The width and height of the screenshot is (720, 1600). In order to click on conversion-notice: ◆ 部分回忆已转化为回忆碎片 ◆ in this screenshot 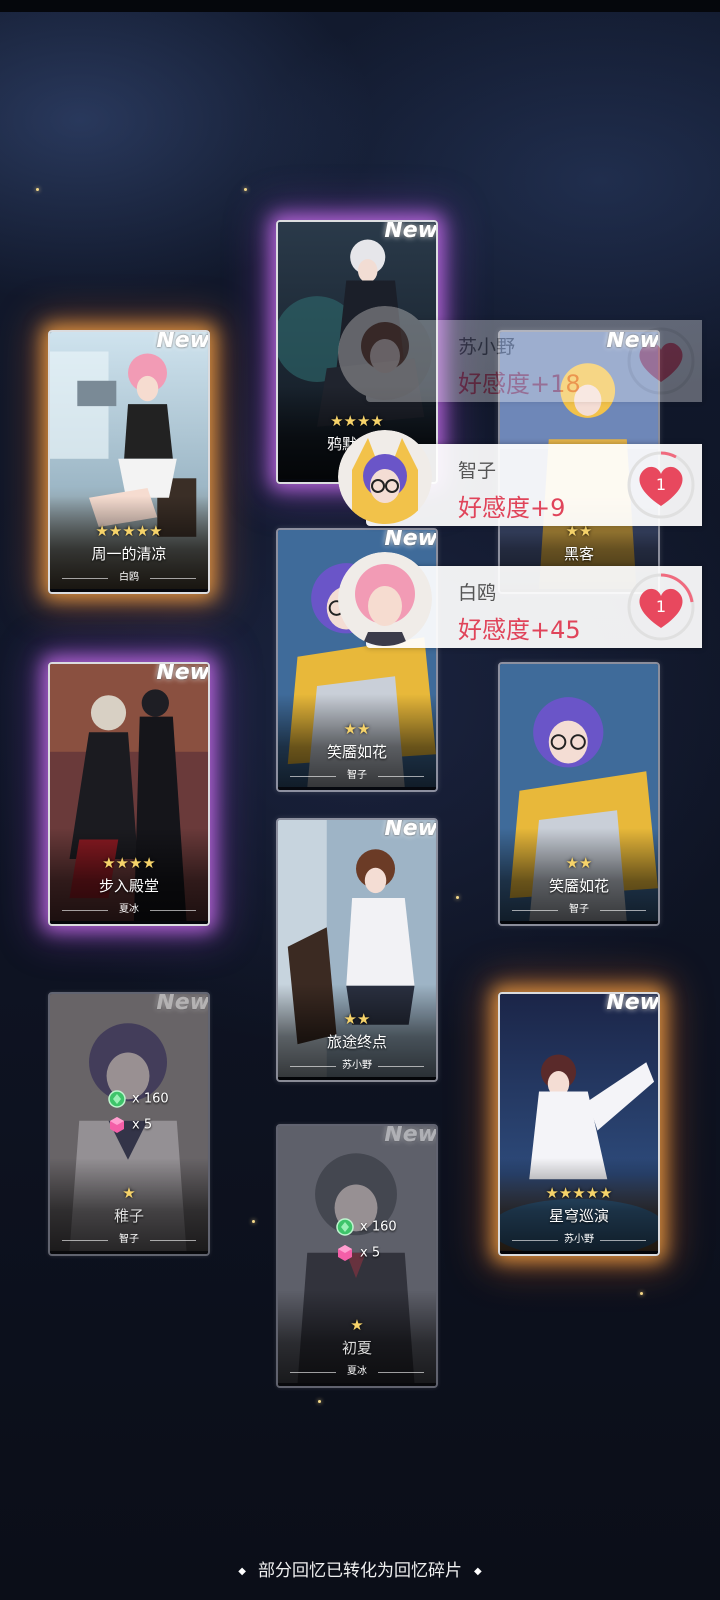, I will do `click(360, 1568)`.